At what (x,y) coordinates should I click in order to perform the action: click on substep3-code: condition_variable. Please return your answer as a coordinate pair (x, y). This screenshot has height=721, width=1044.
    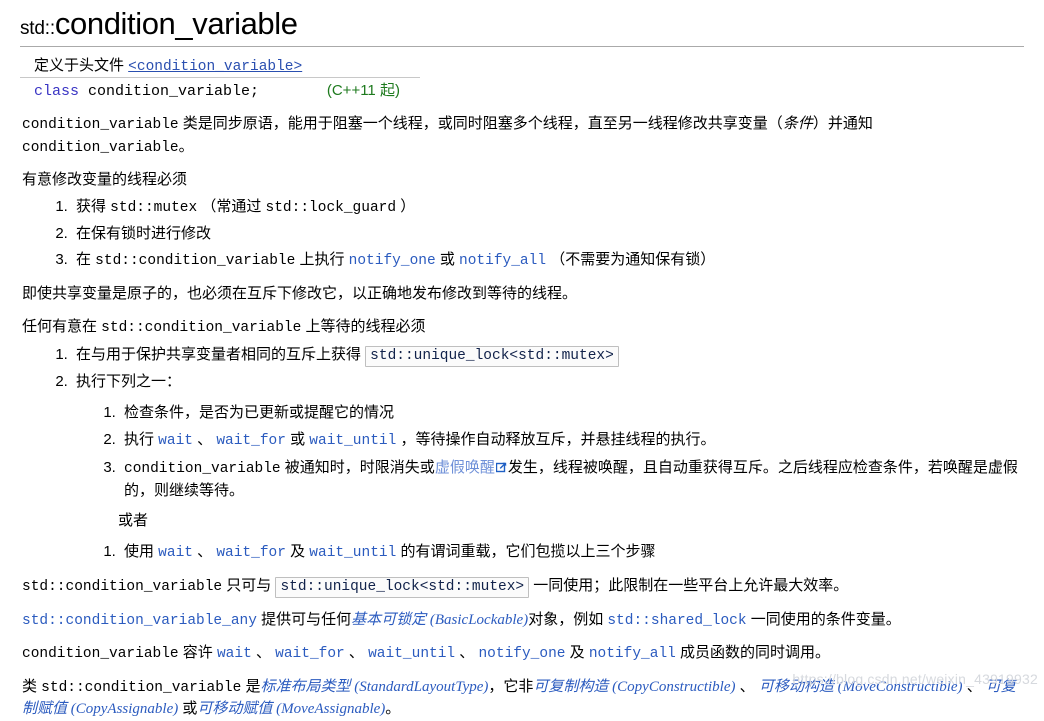
    Looking at the image, I should click on (202, 468).